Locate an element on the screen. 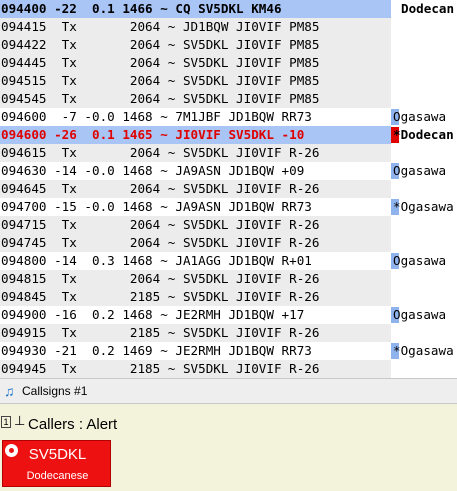 The height and width of the screenshot is (491, 457). log-row: 094615 Tx 2064 ~ SV5DKL JI0VIF R-26 is located at coordinates (228, 153).